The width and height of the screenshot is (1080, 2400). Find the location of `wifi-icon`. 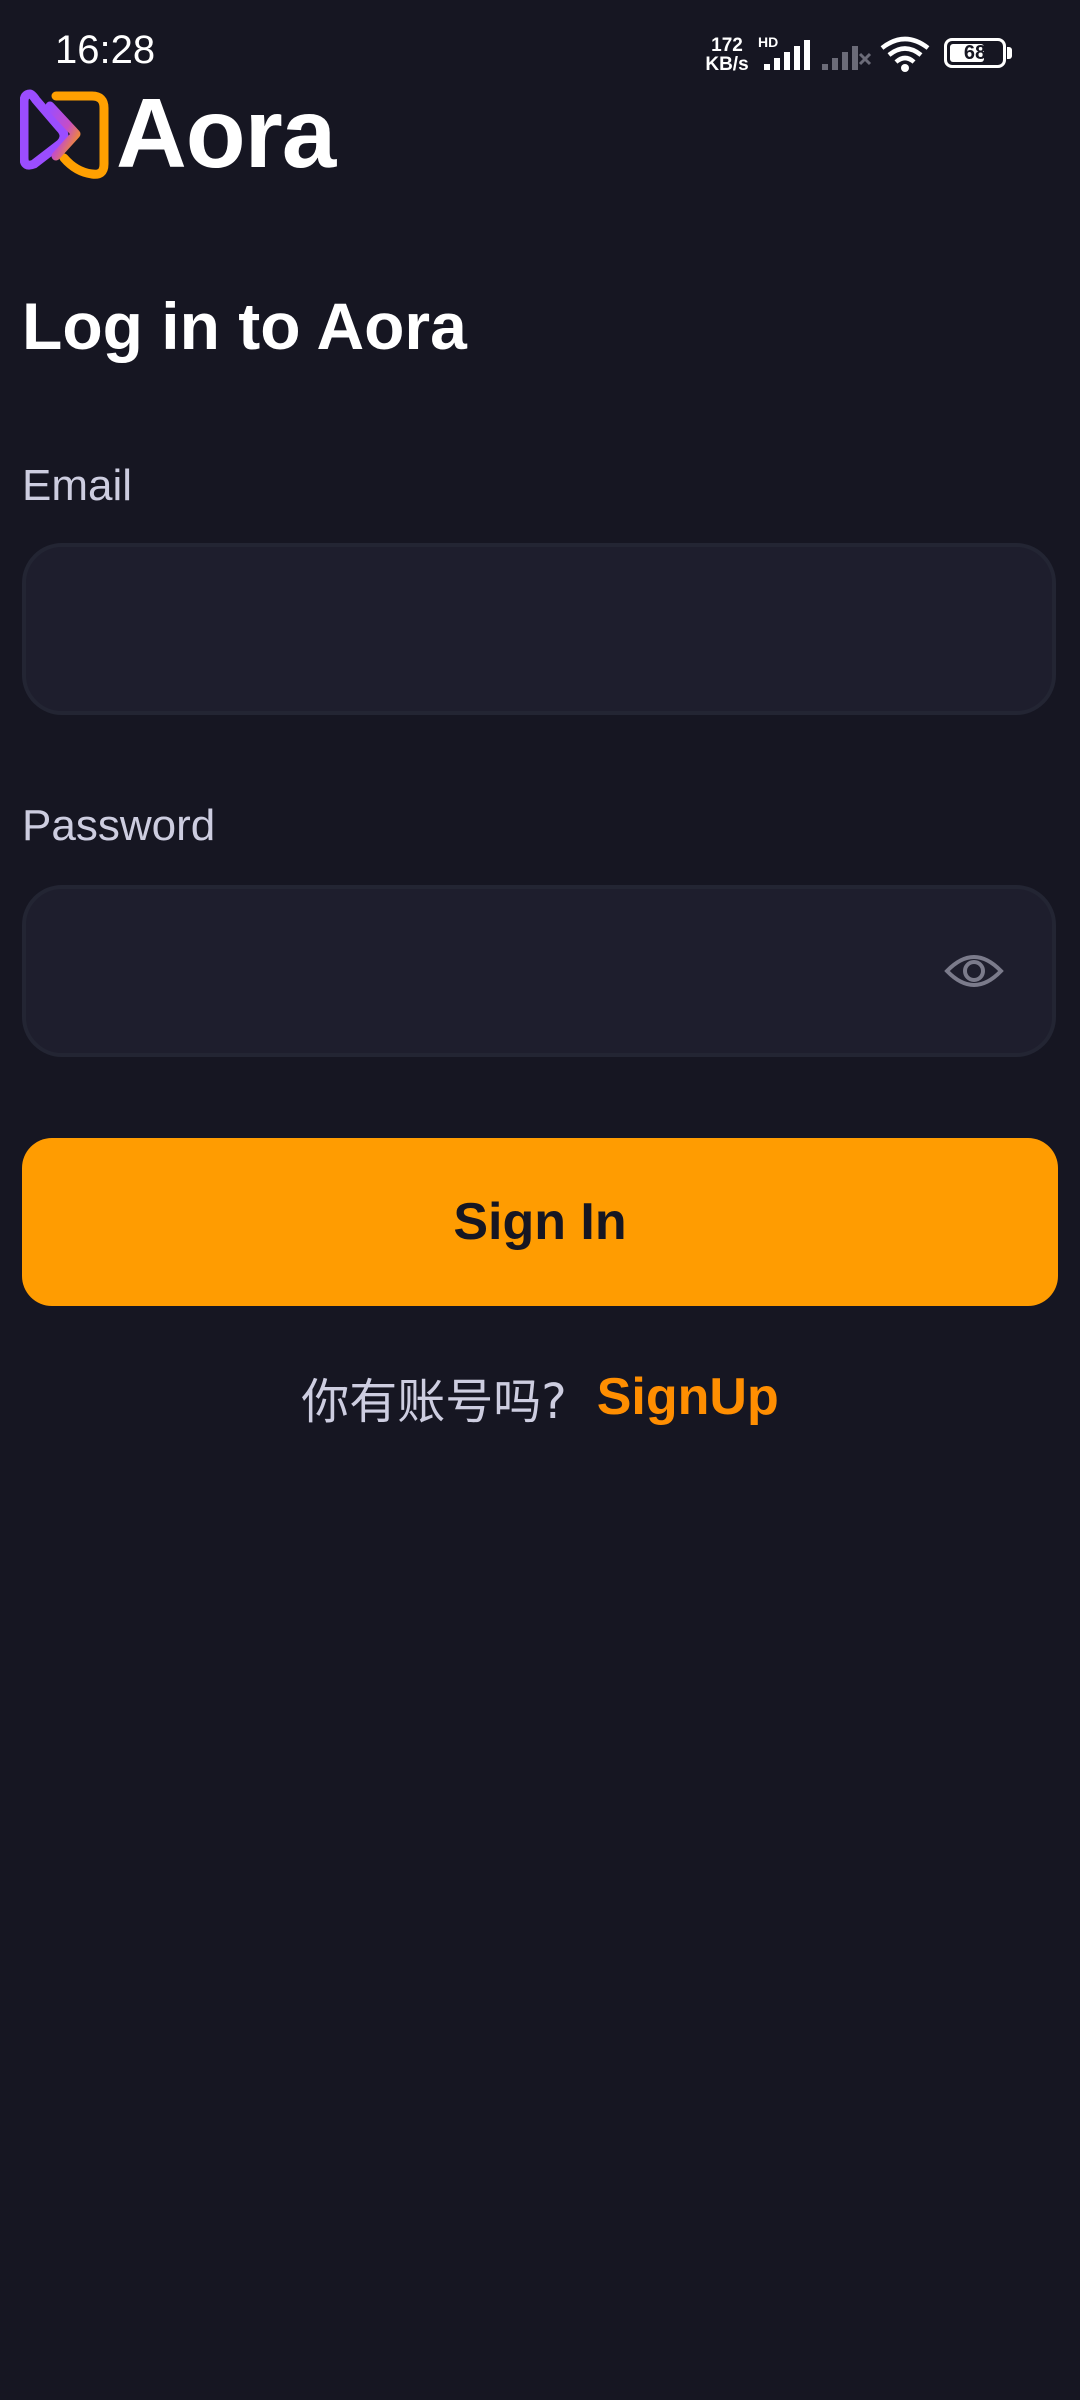

wifi-icon is located at coordinates (905, 54).